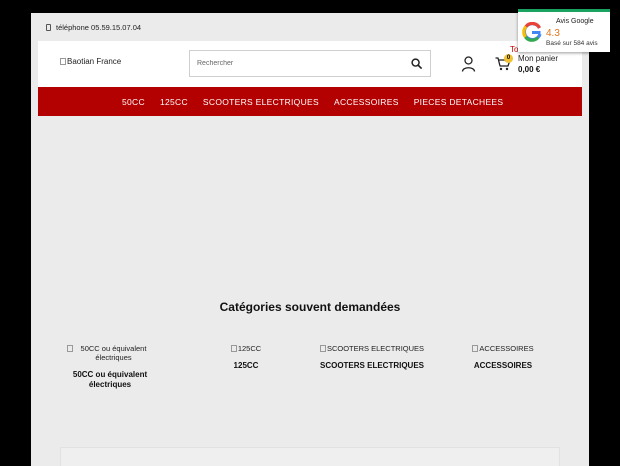  I want to click on category-card: ACCESSOIRES ACCESSOIRES, so click(503, 357).